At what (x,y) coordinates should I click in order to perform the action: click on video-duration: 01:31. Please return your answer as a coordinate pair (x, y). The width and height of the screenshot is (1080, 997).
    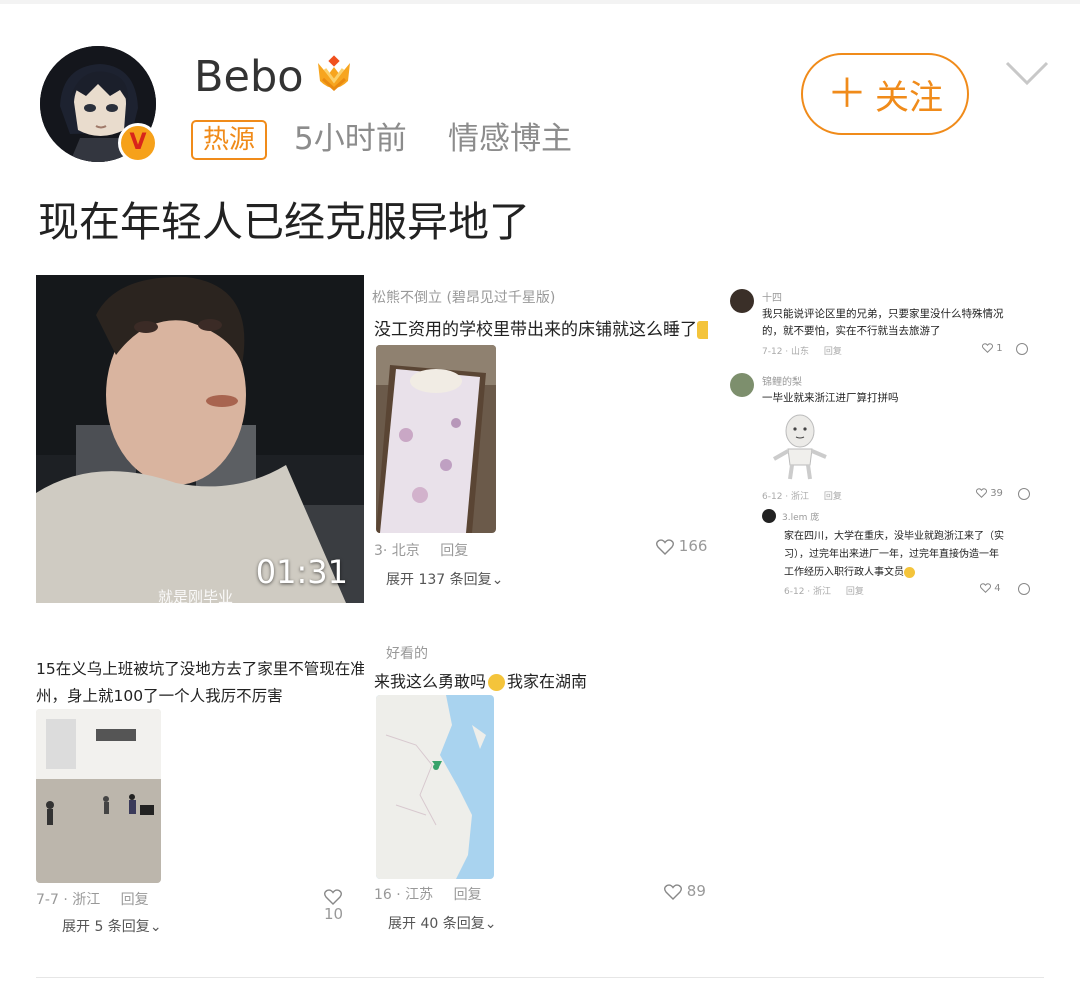
    Looking at the image, I should click on (301, 572).